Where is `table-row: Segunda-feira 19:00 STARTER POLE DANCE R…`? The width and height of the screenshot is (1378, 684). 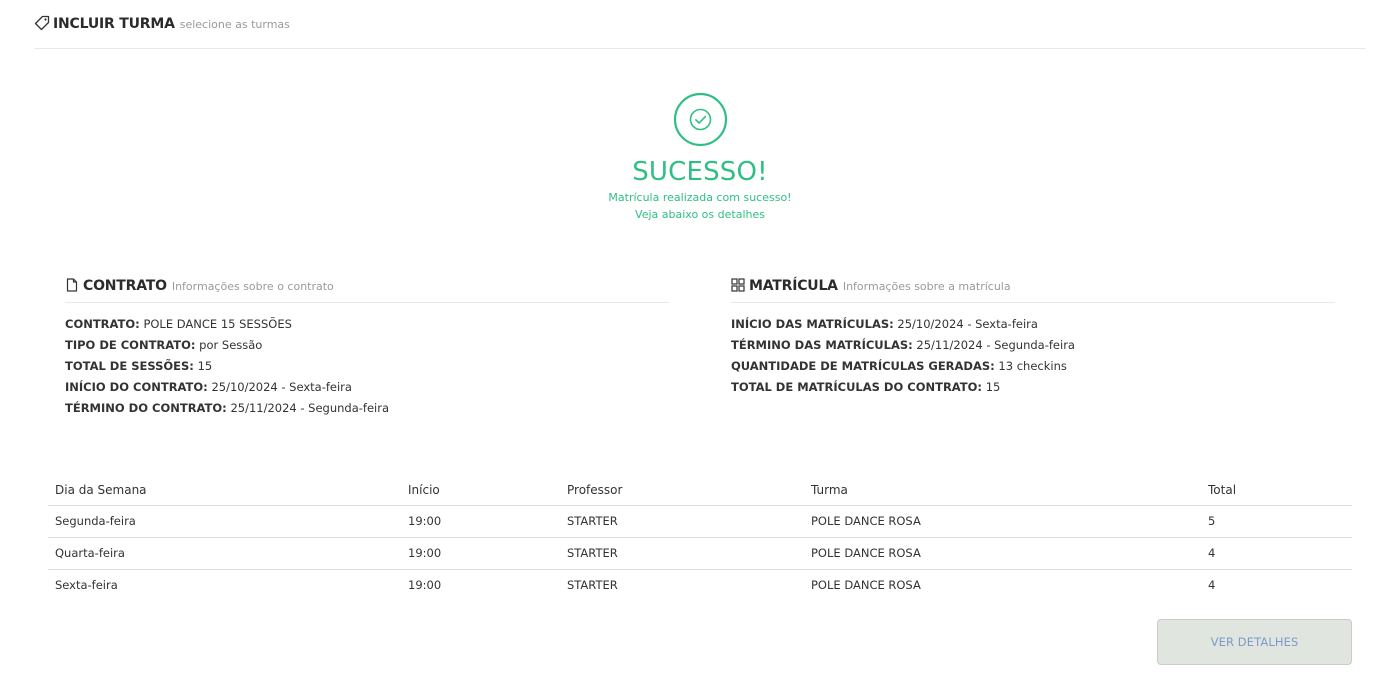
table-row: Segunda-feira 19:00 STARTER POLE DANCE R… is located at coordinates (700, 521).